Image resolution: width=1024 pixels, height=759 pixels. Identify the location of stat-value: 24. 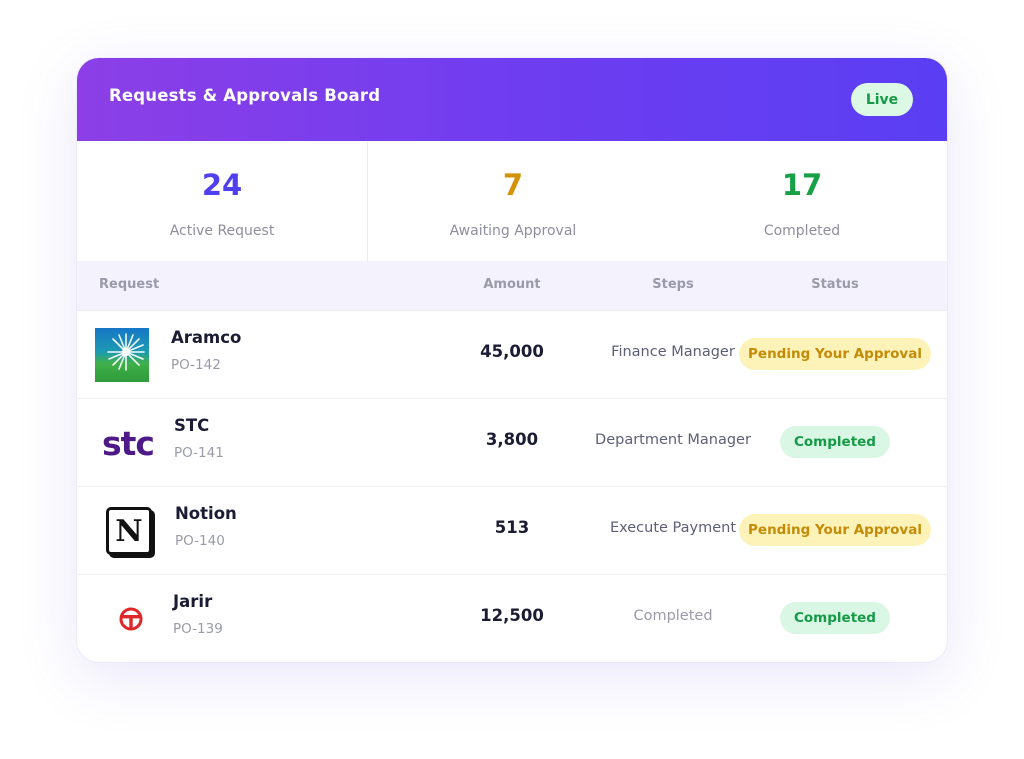
(222, 185).